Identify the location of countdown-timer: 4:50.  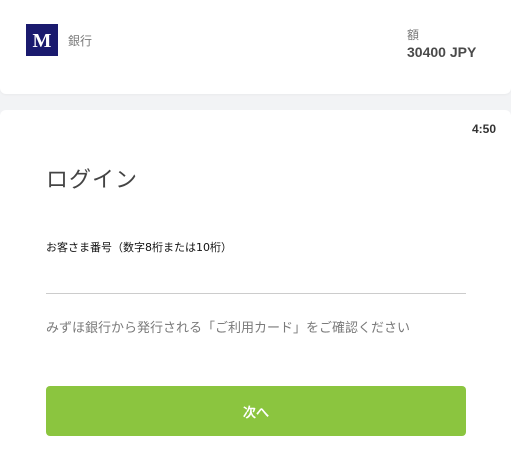
(483, 129).